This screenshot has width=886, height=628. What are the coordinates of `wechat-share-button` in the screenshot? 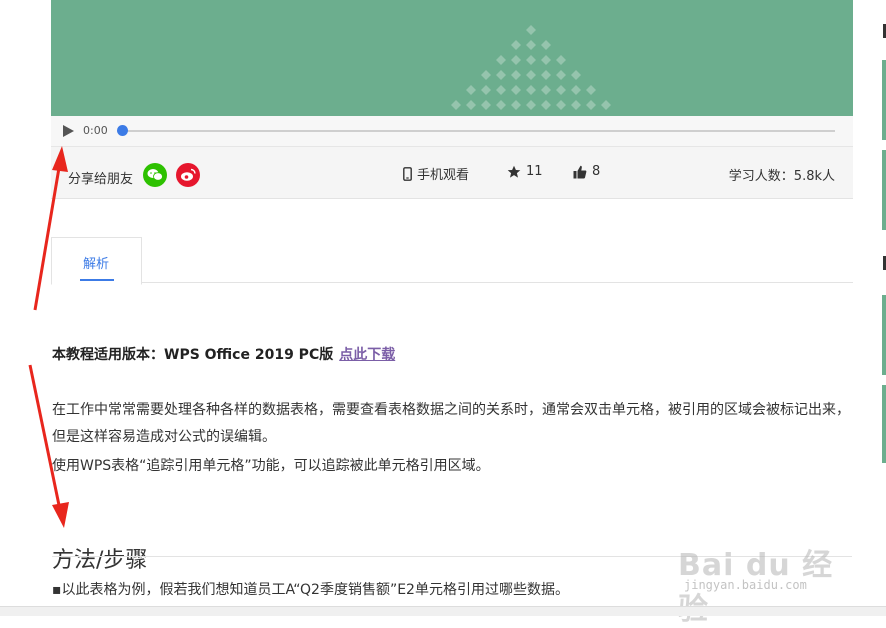 It's located at (155, 175).